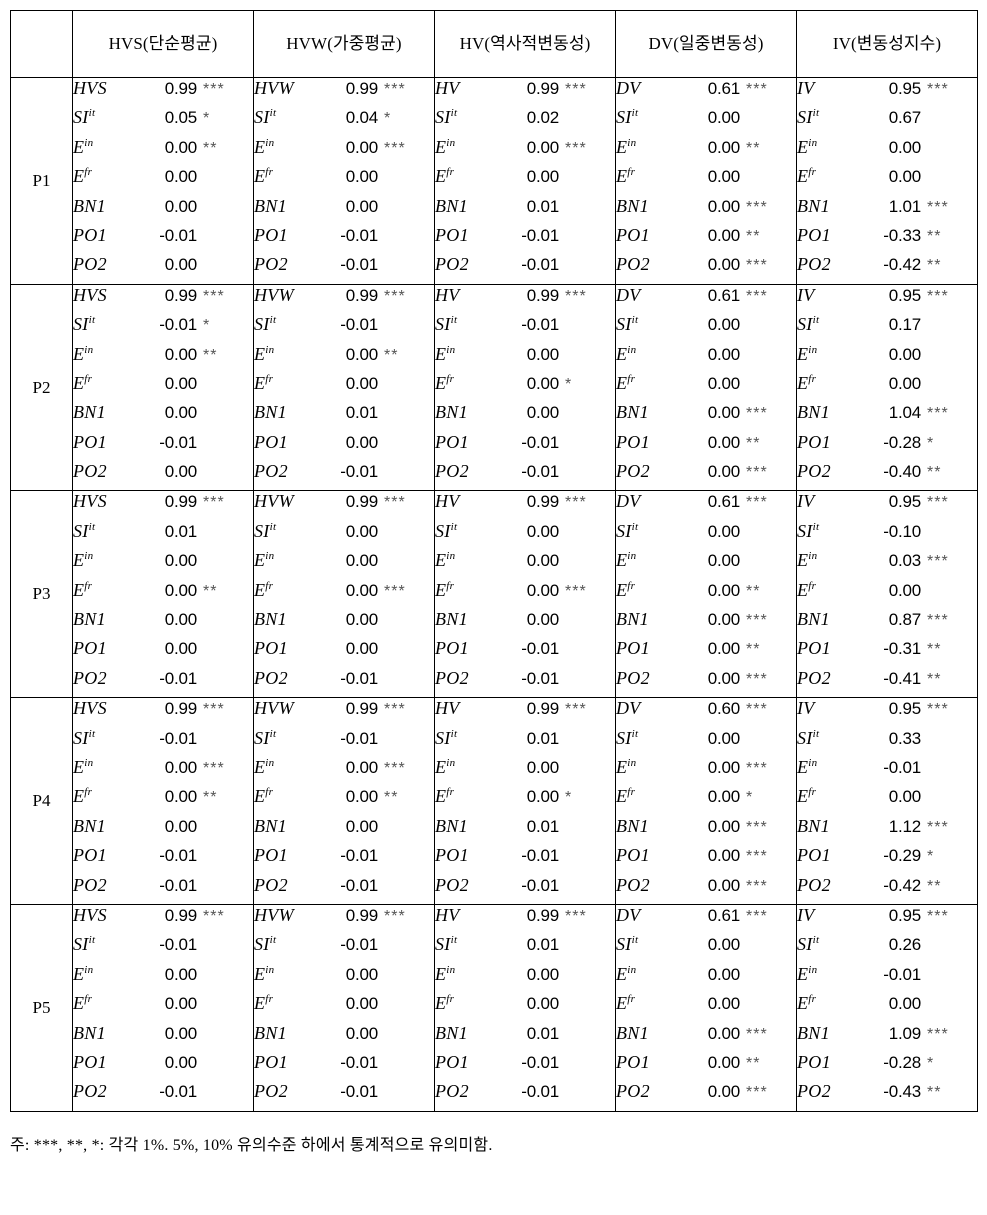  What do you see at coordinates (525, 446) in the screenshot?
I see `coefficient-row: PO1 -0.01` at bounding box center [525, 446].